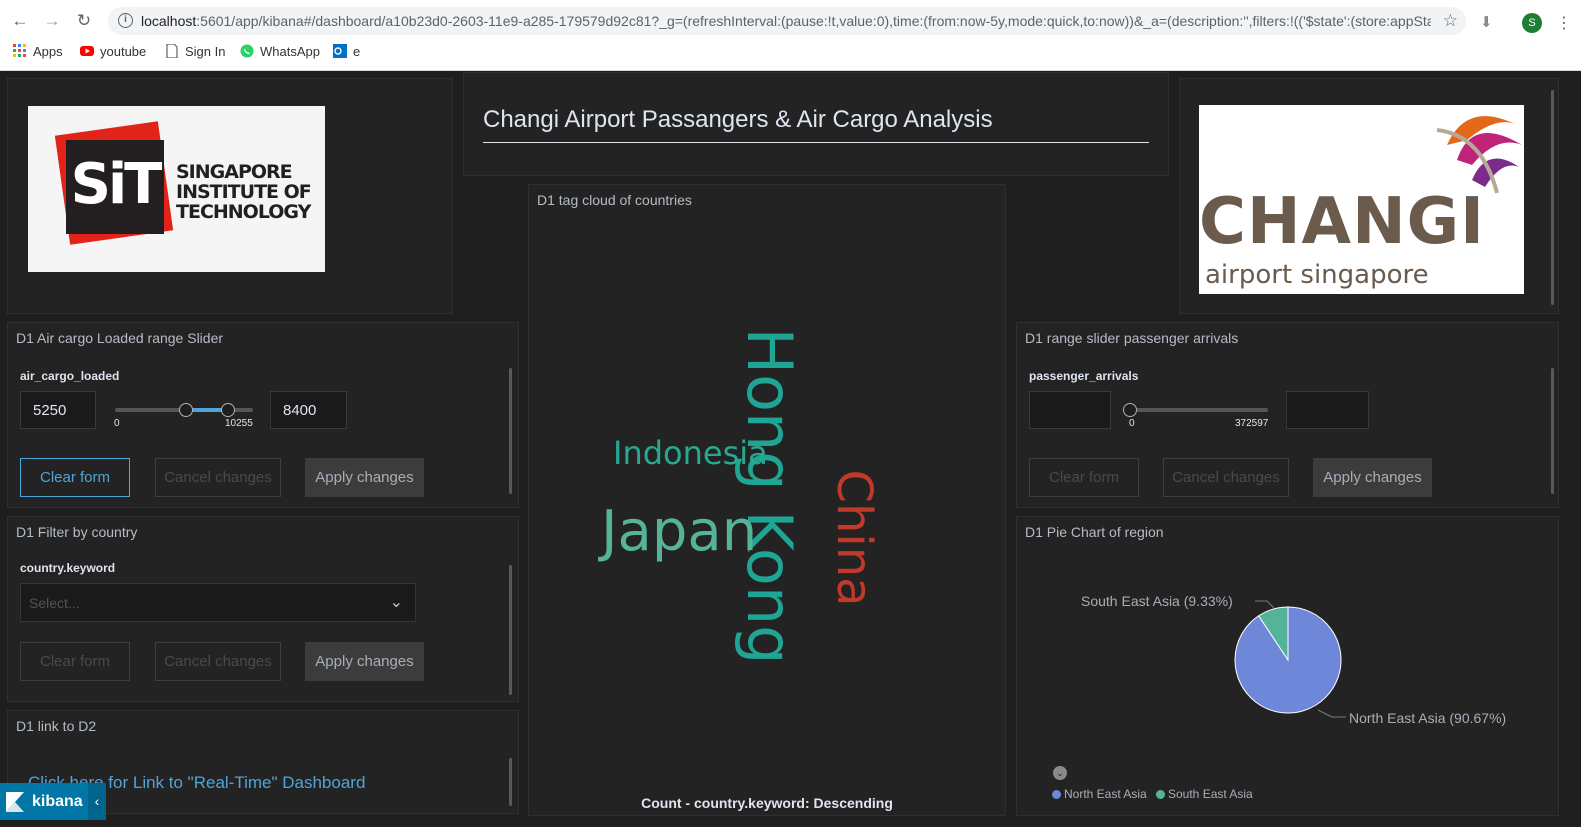 The image size is (1581, 827). Describe the element at coordinates (116, 184) in the screenshot. I see `sit-logo-mark: SiT` at that location.